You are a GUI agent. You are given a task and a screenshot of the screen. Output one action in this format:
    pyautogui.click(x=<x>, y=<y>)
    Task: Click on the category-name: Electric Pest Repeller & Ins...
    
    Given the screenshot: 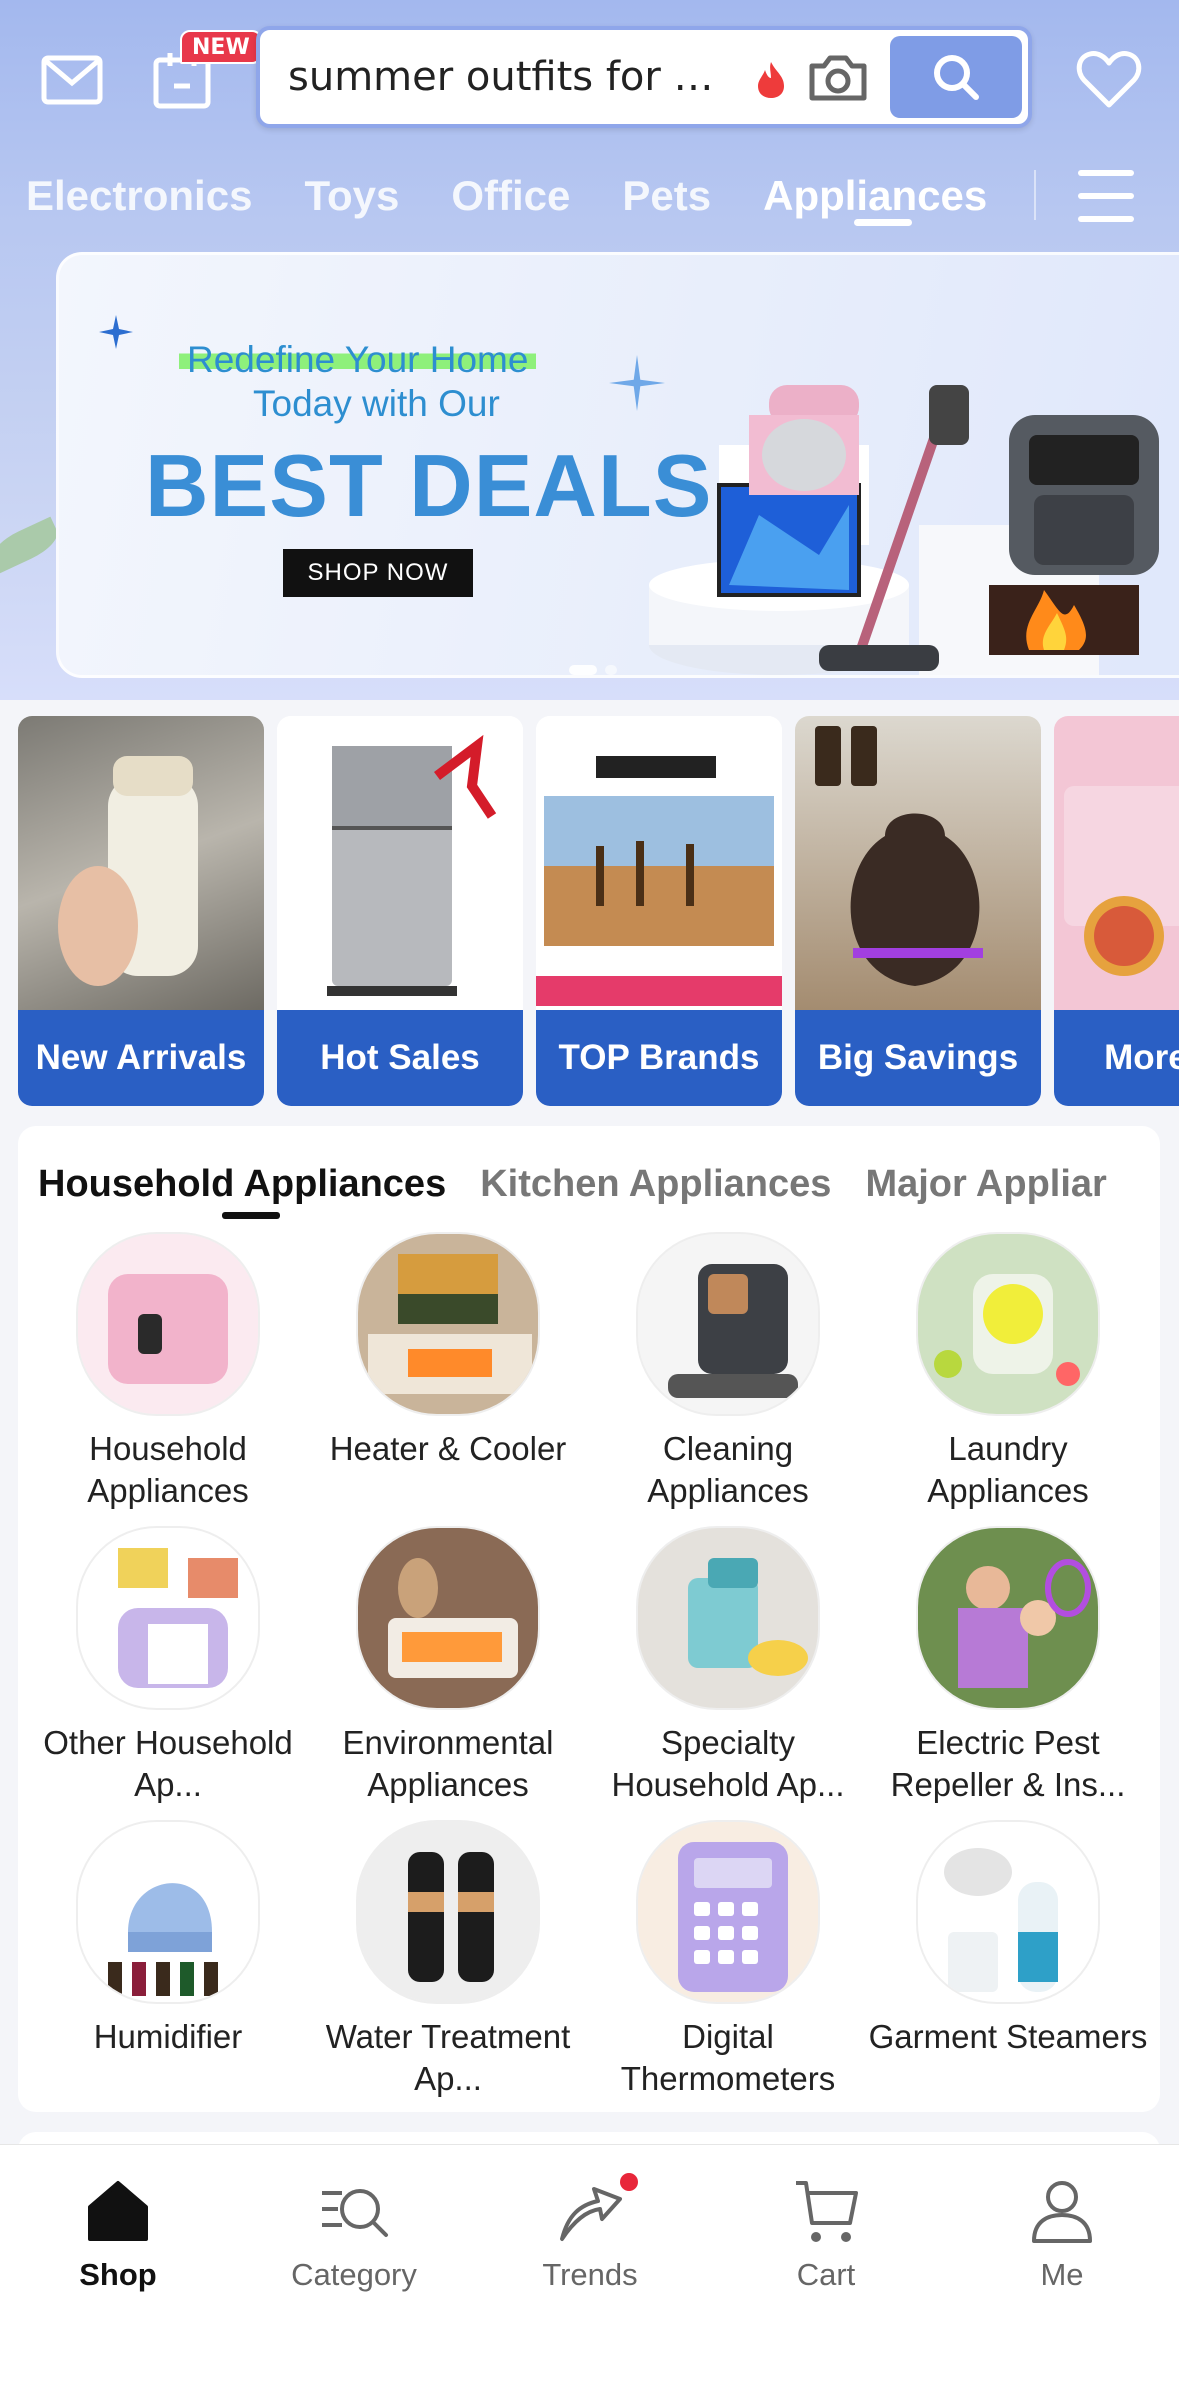 What is the action you would take?
    pyautogui.click(x=1008, y=1763)
    